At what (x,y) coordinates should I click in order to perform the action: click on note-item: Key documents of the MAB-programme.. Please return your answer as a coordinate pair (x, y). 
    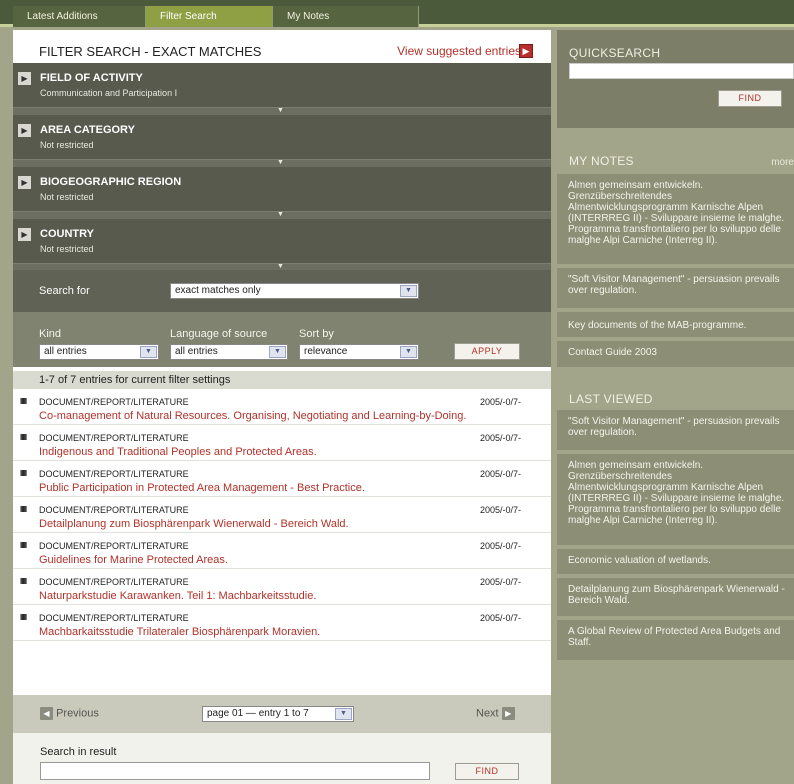
    Looking at the image, I should click on (675, 324).